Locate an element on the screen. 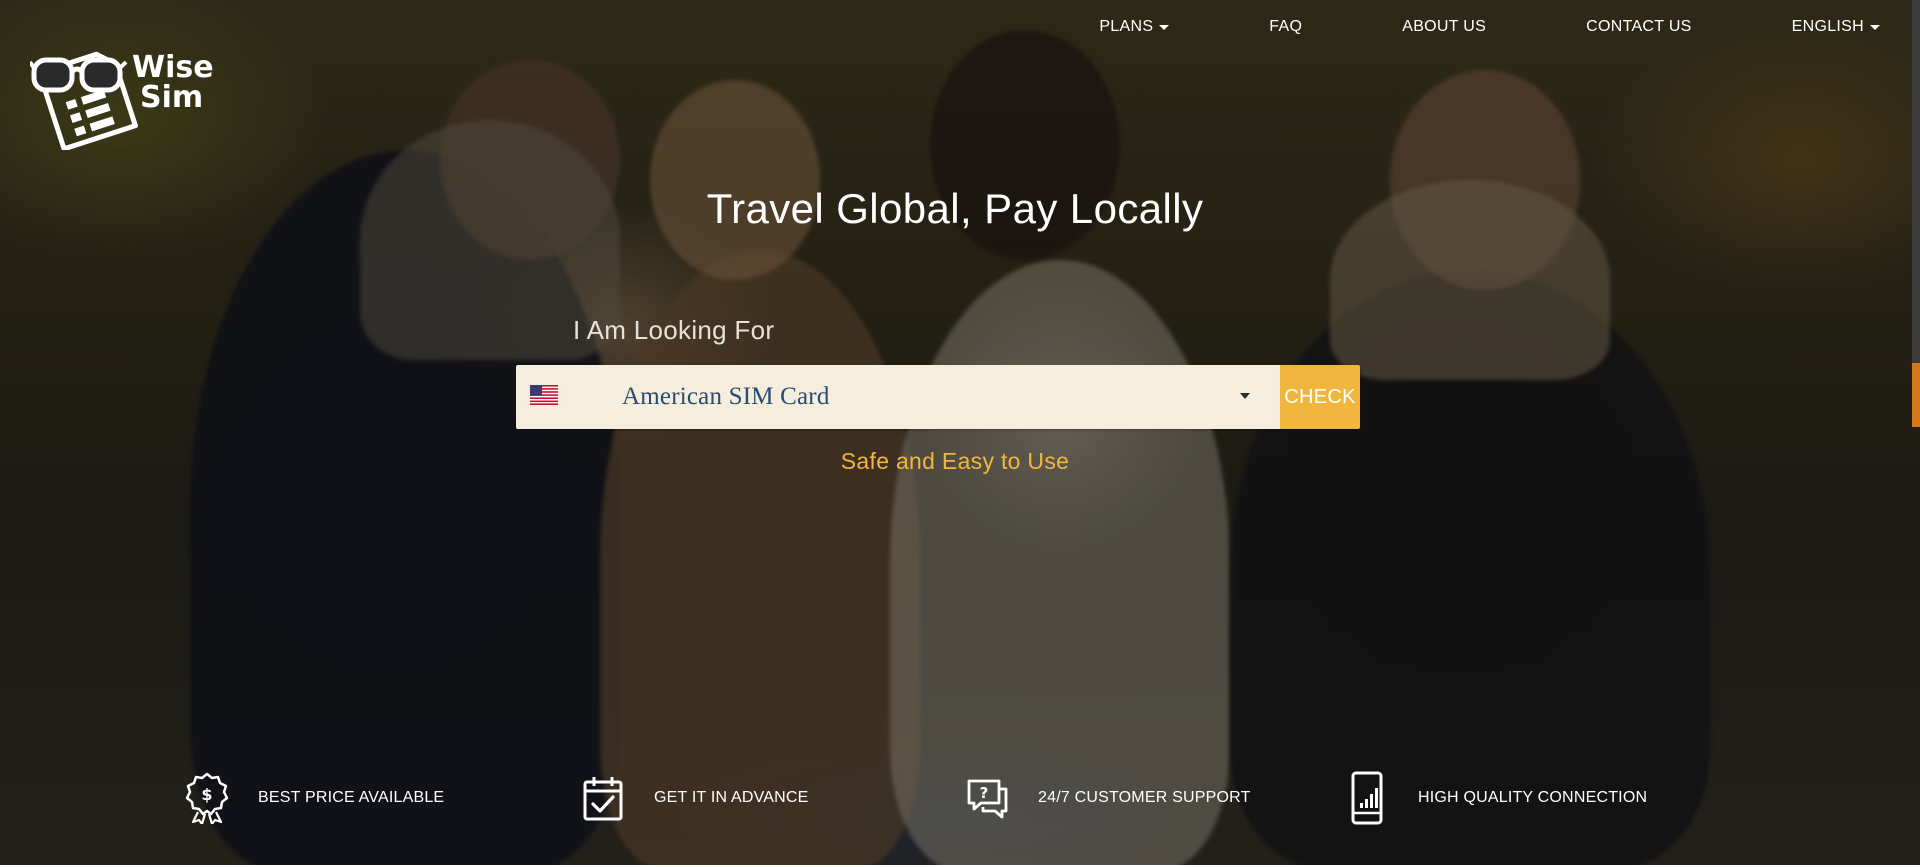  nav-item-label: CONTACT US is located at coordinates (1639, 26).